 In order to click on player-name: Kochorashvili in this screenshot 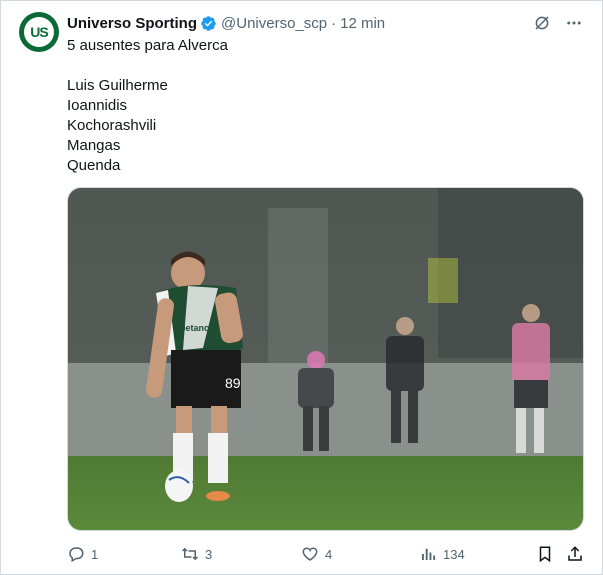, I will do `click(112, 125)`.